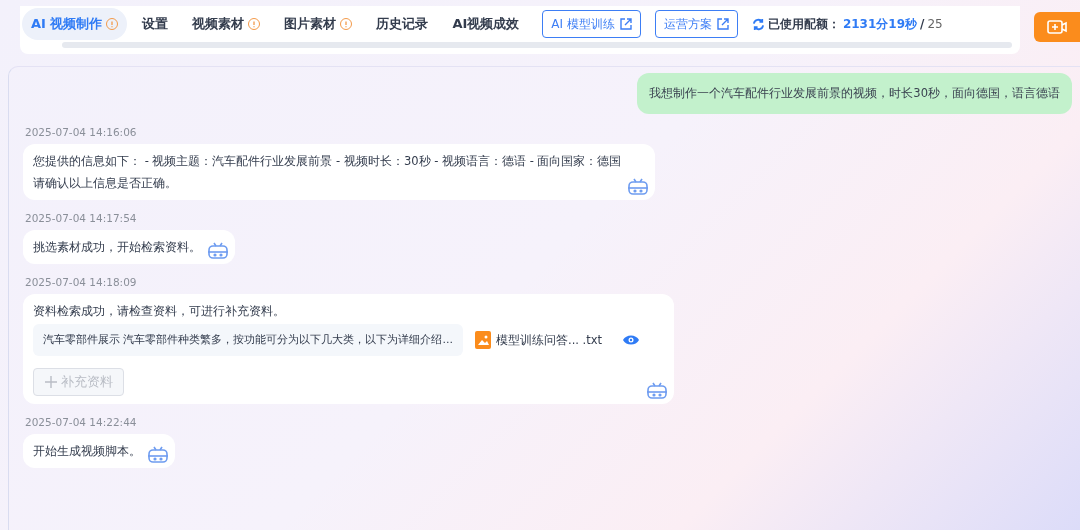 The height and width of the screenshot is (530, 1080). I want to click on external-link-button: 运营方案, so click(696, 24).